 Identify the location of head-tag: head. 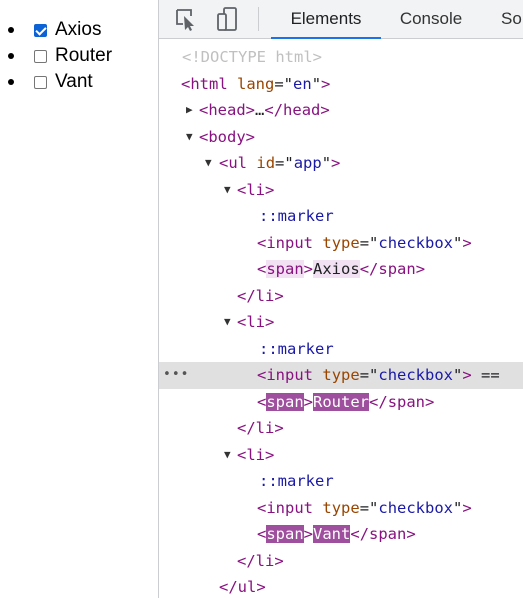
(227, 110).